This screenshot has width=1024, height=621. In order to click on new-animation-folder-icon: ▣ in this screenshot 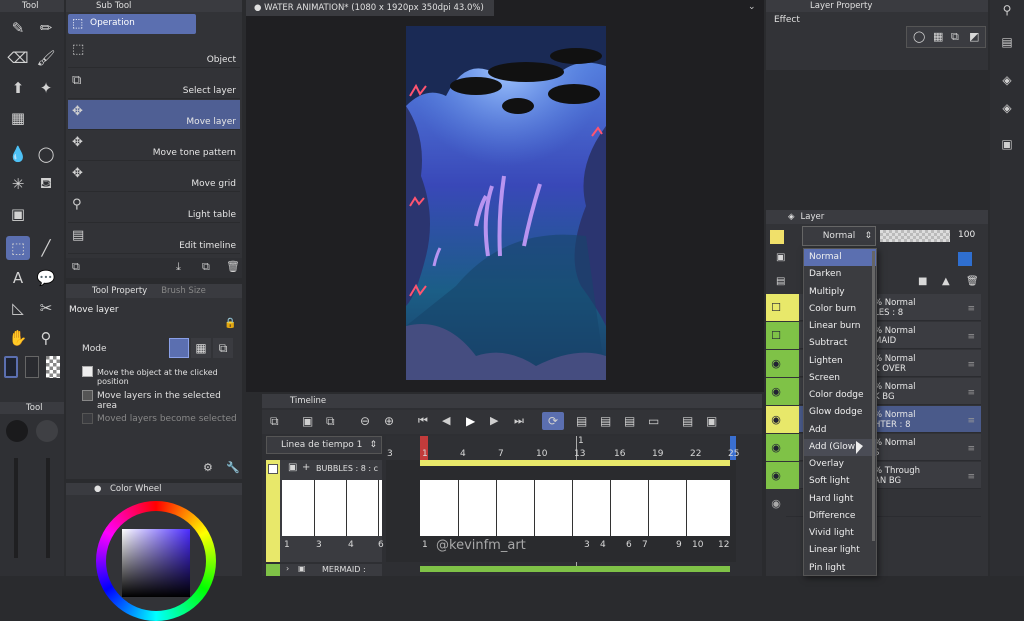, I will do `click(307, 421)`.